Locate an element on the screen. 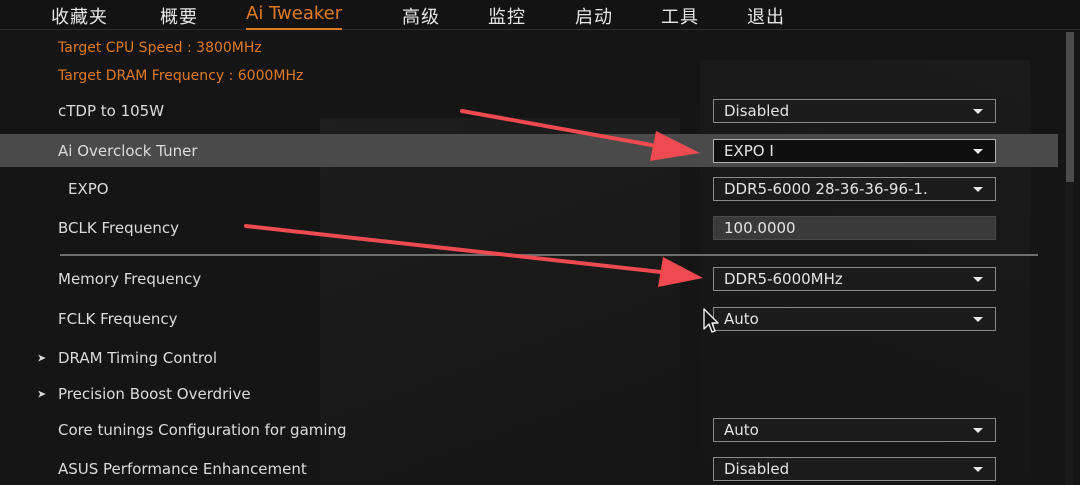 The height and width of the screenshot is (485, 1080). dram-timing-control-item: ➤ DRAM Timing Control is located at coordinates (529, 358).